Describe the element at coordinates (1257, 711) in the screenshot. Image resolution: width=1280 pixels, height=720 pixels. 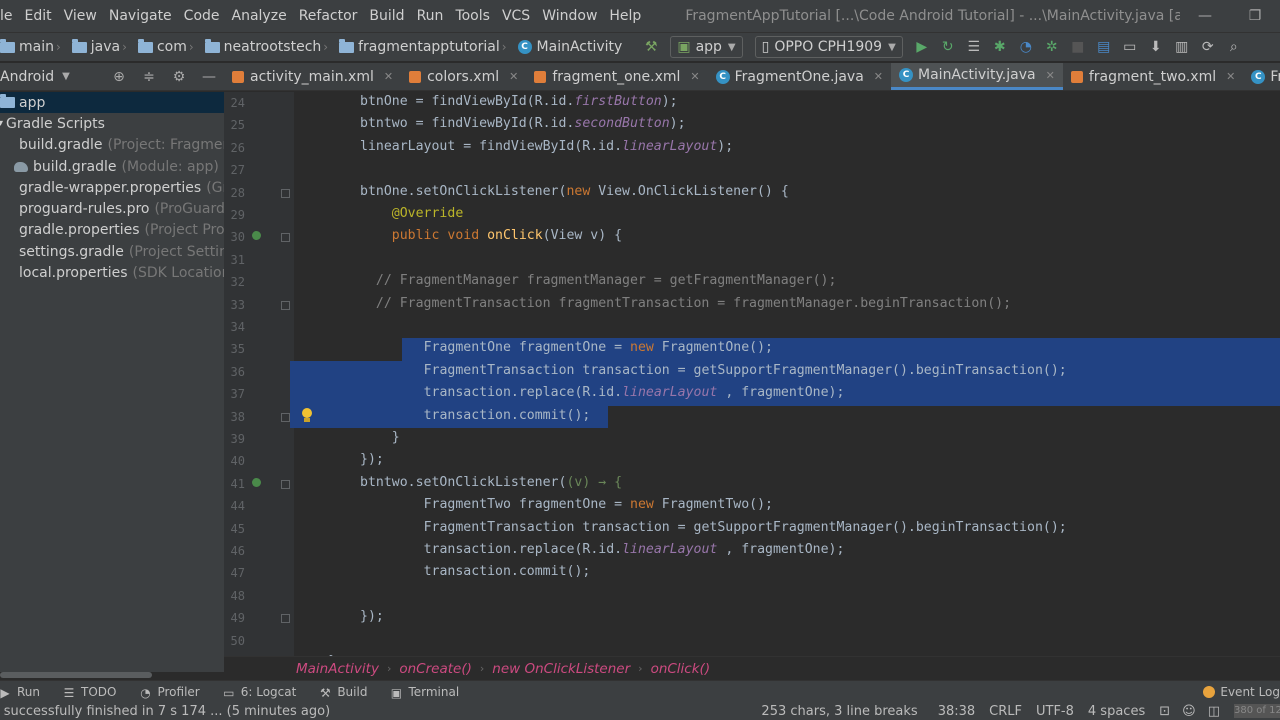
I see `memory-indicator: 380 of 12` at that location.